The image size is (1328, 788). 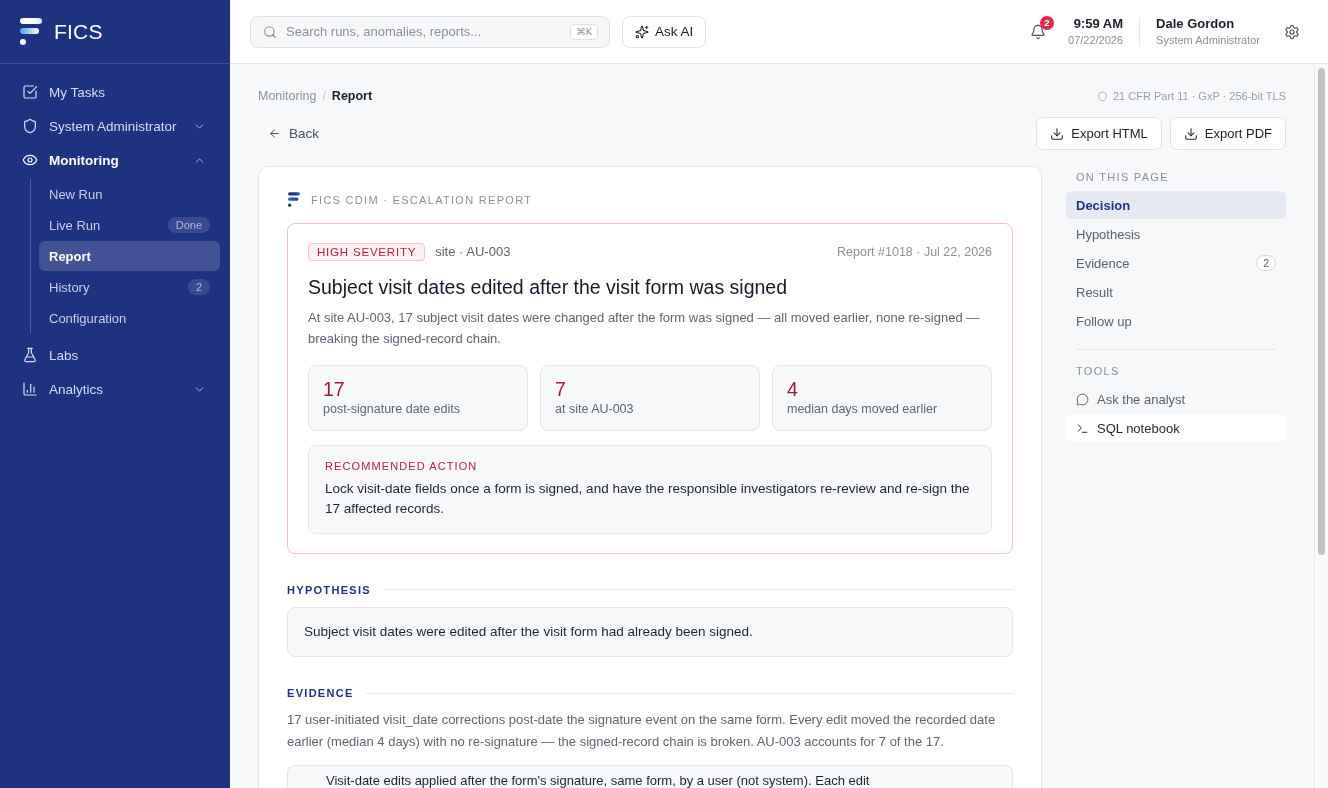 What do you see at coordinates (270, 31) in the screenshot?
I see `search-icon` at bounding box center [270, 31].